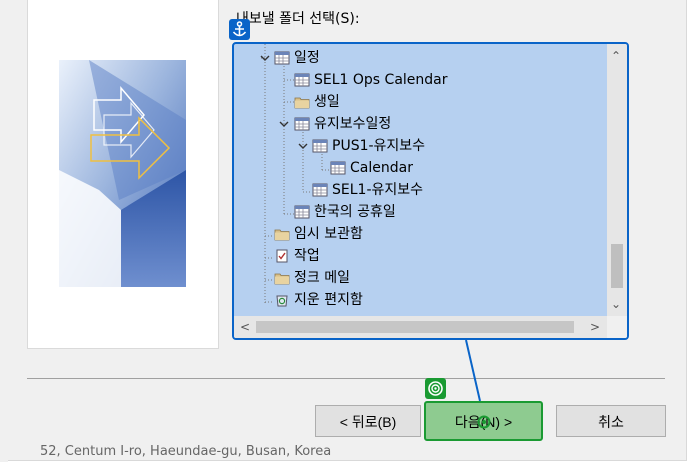 The image size is (695, 462). Describe the element at coordinates (368, 421) in the screenshot. I see `back-button: < 뒤로(B)` at that location.